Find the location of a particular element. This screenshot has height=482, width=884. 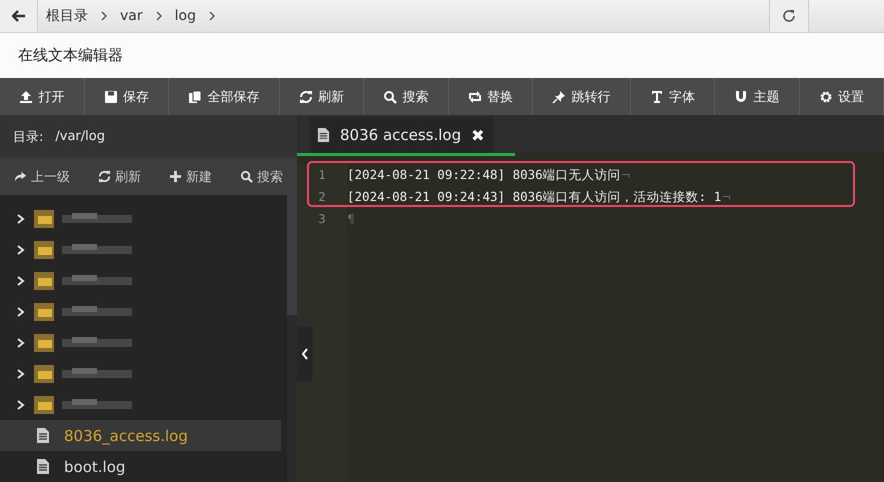

upload-icon is located at coordinates (26, 97).